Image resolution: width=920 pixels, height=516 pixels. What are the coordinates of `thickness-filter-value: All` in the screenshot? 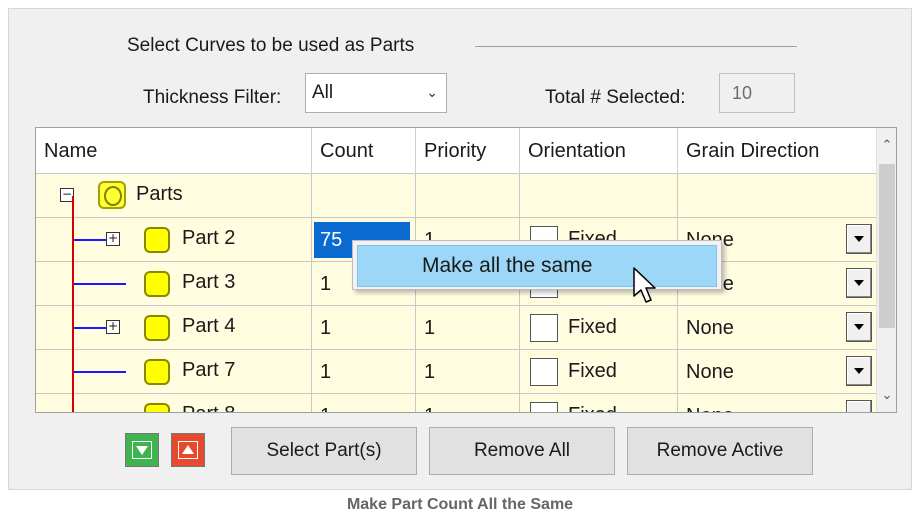 It's located at (323, 92).